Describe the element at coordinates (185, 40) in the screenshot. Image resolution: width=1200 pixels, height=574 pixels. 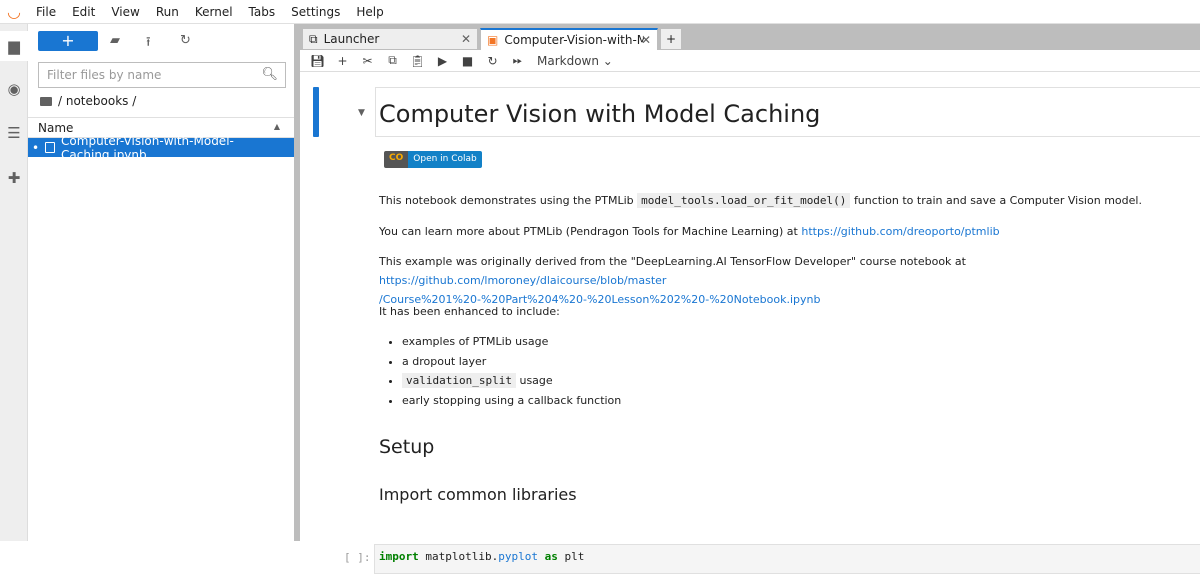
I see `refresh-icon: ↻` at that location.